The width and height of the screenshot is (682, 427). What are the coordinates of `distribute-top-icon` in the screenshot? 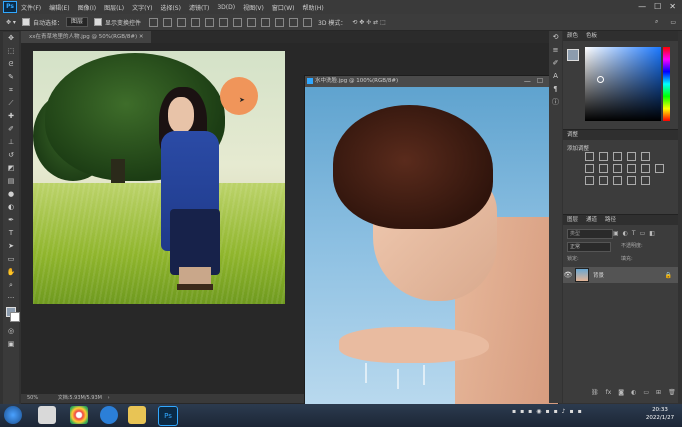 It's located at (237, 22).